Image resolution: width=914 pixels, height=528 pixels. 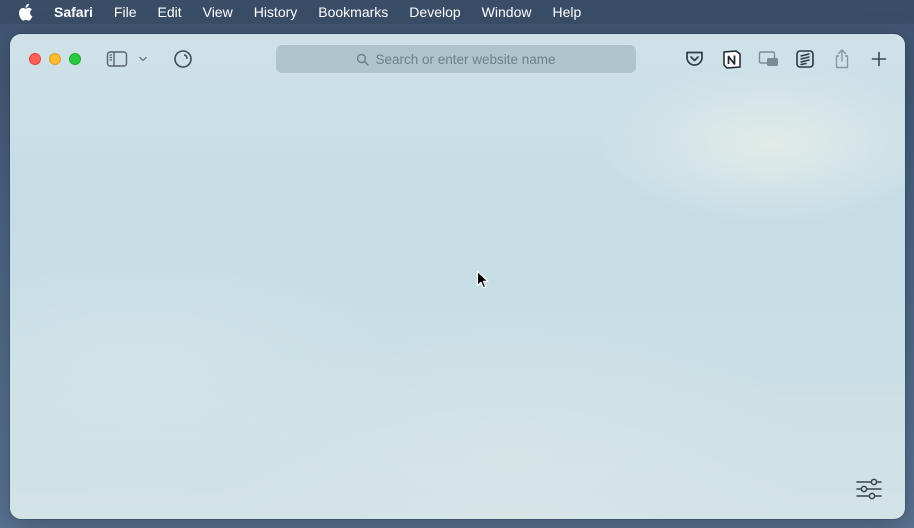 I want to click on address-bar: Search or enter website name, so click(x=456, y=59).